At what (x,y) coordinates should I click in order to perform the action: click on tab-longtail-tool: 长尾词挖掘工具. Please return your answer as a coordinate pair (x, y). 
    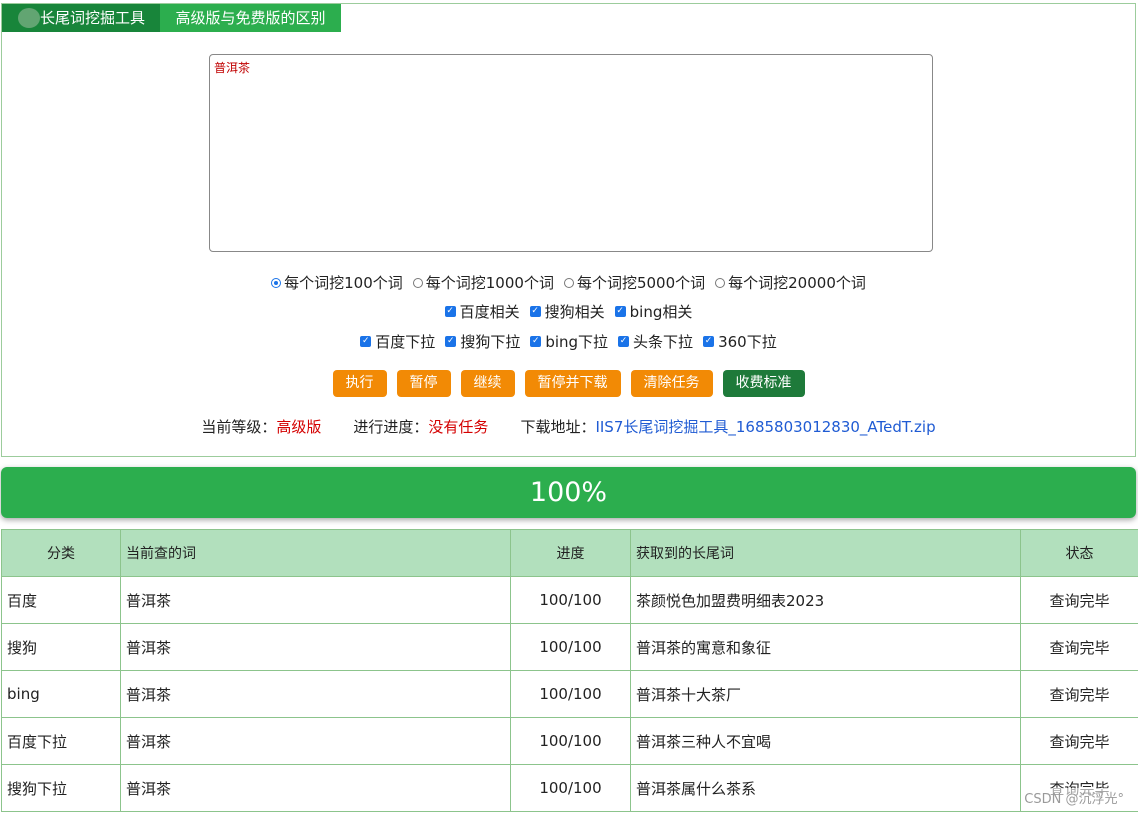
    Looking at the image, I should click on (81, 18).